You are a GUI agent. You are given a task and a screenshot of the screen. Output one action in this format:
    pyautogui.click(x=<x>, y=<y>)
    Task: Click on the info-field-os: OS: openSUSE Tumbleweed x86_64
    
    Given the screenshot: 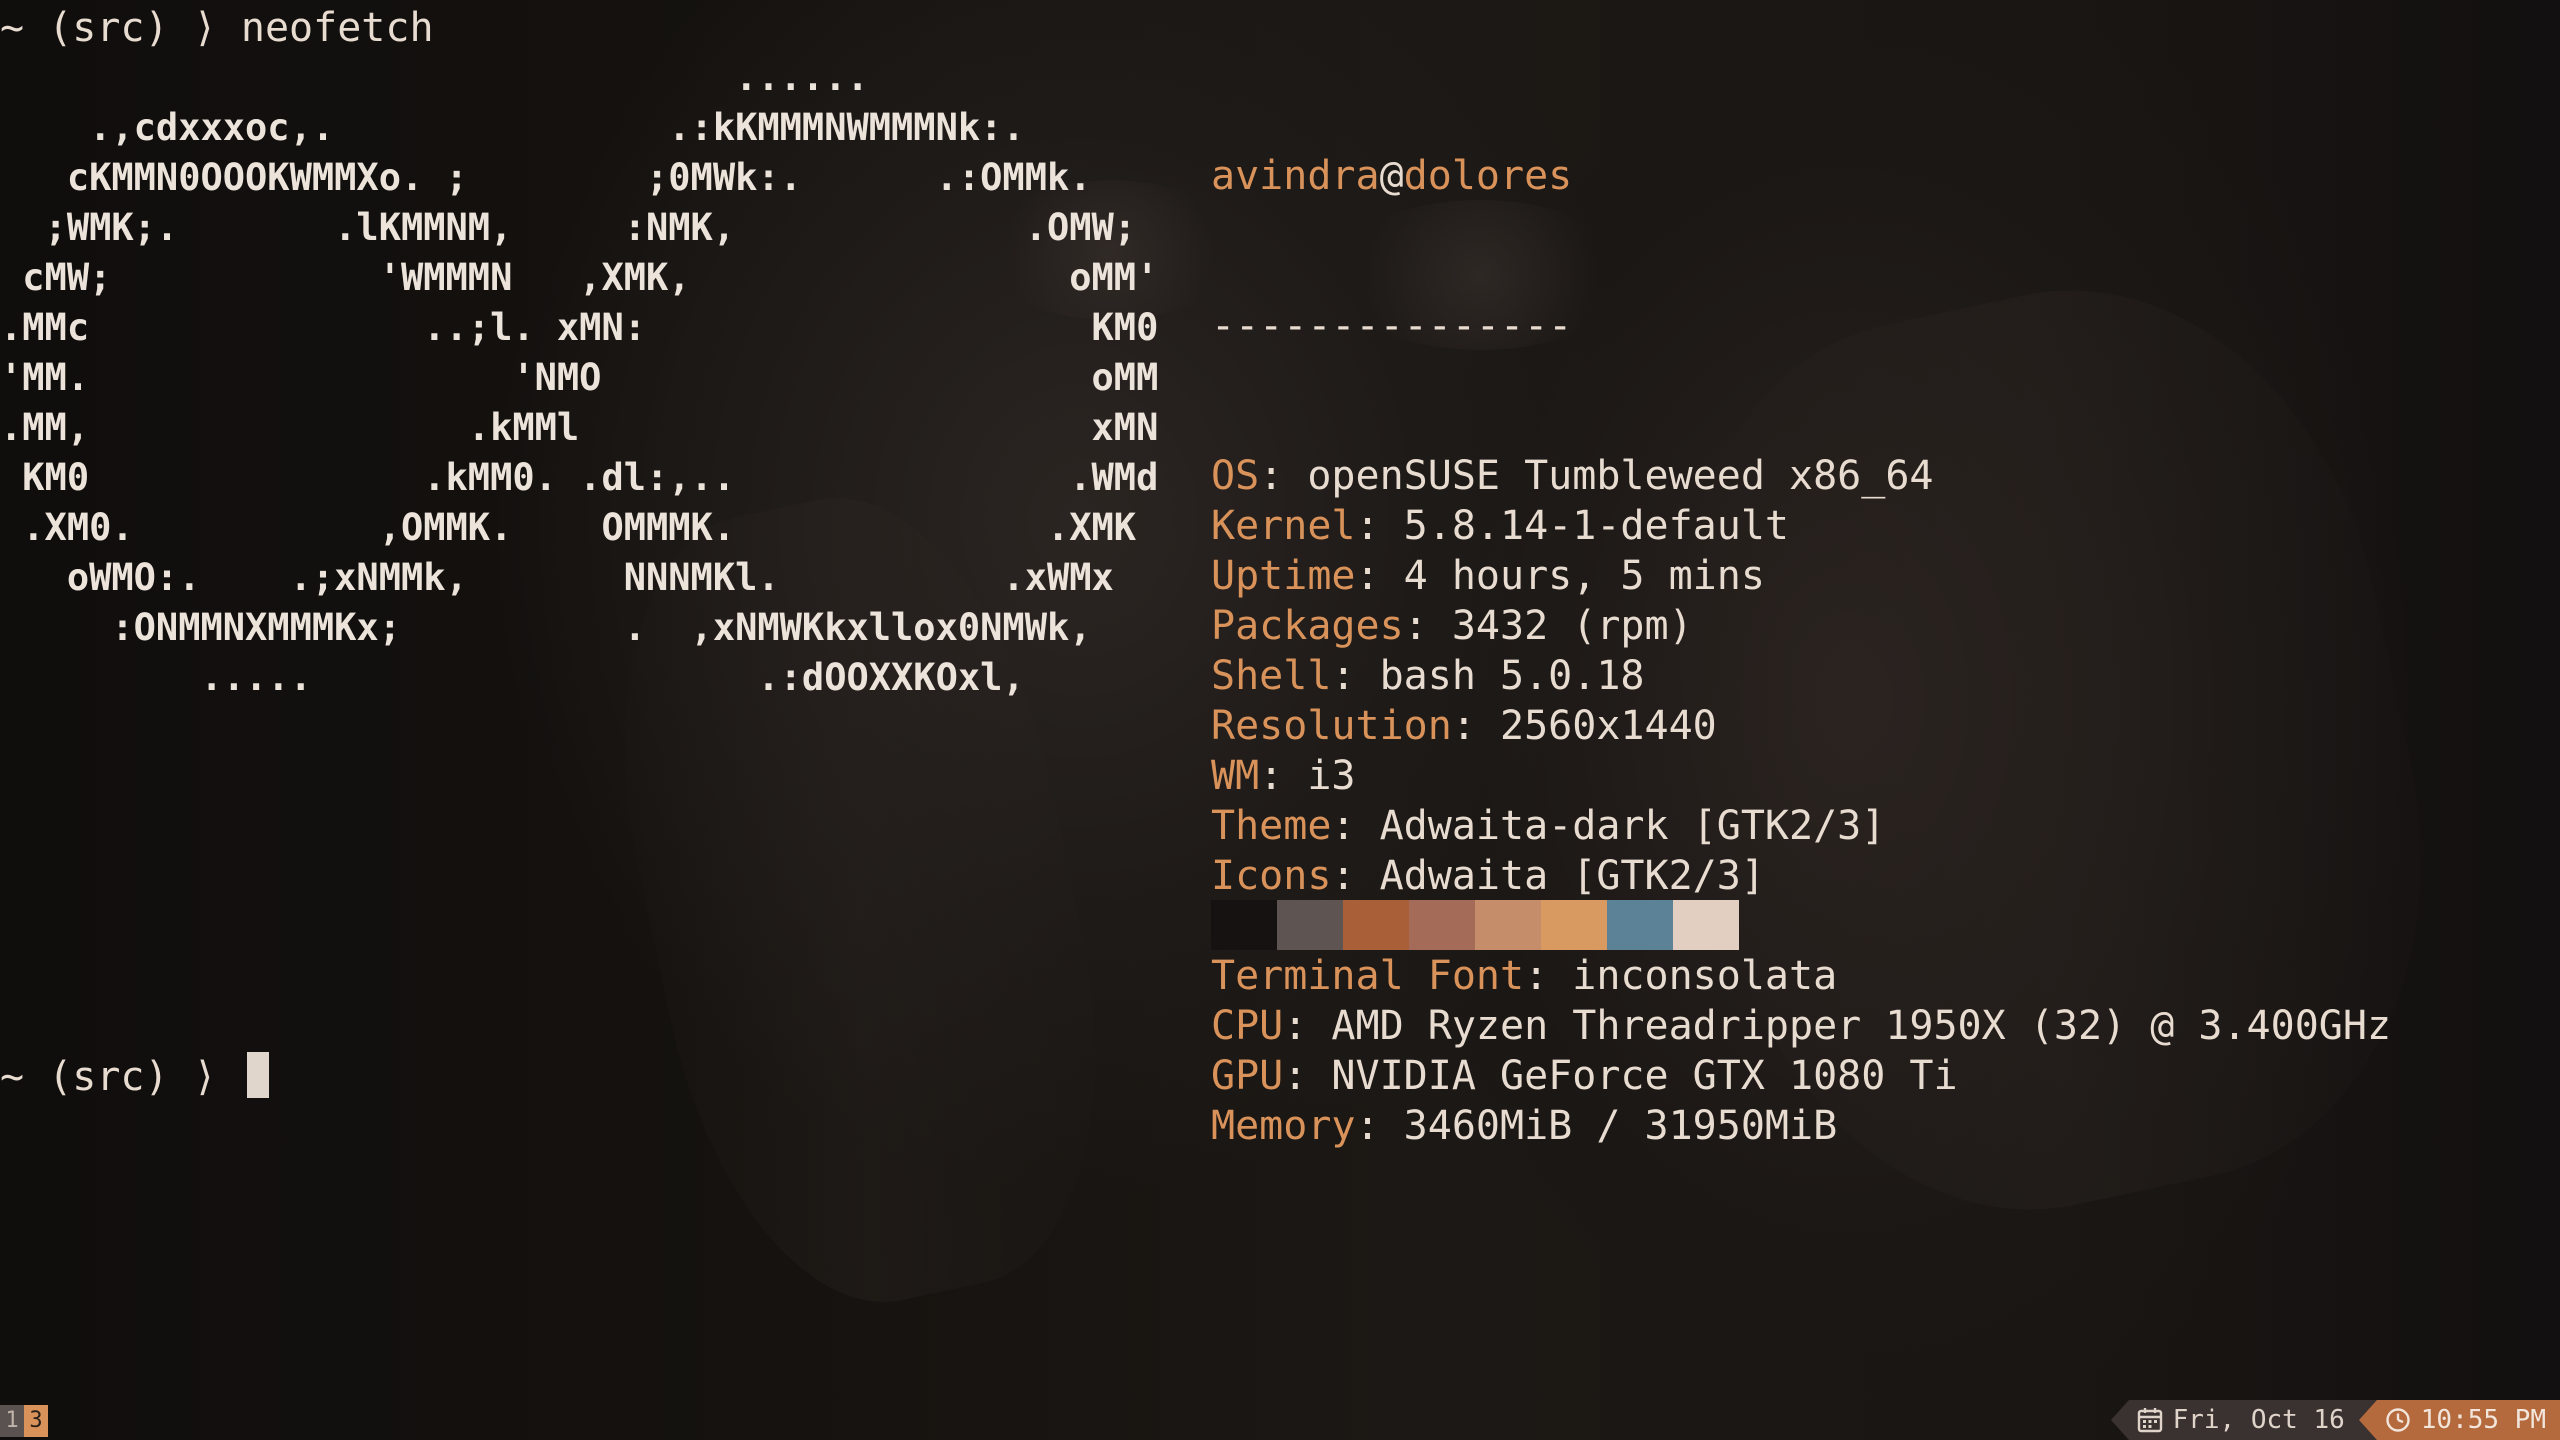 What is the action you would take?
    pyautogui.click(x=1801, y=476)
    